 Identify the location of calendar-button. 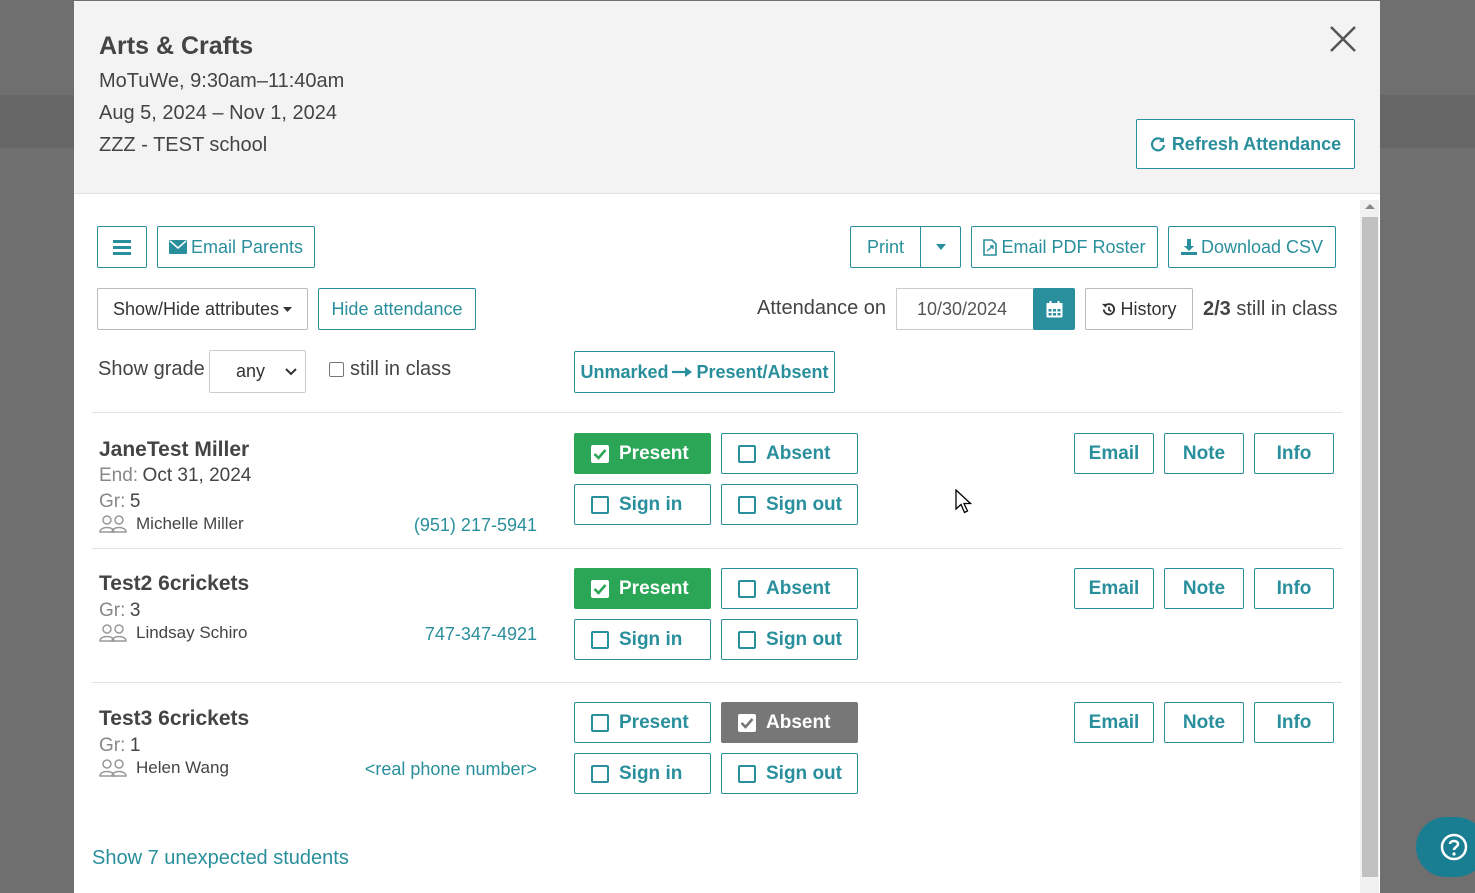
(1054, 309).